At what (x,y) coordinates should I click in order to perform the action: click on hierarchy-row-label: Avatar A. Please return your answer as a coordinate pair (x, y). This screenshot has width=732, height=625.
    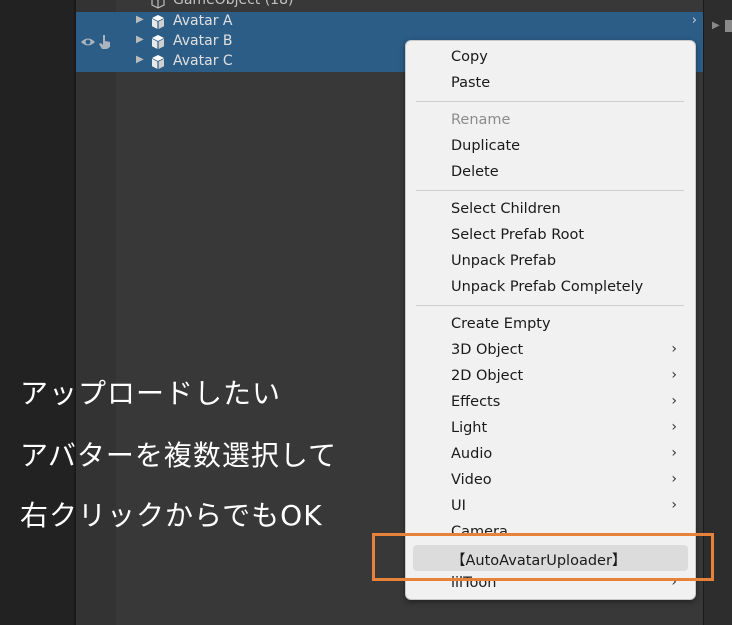
    Looking at the image, I should click on (203, 21).